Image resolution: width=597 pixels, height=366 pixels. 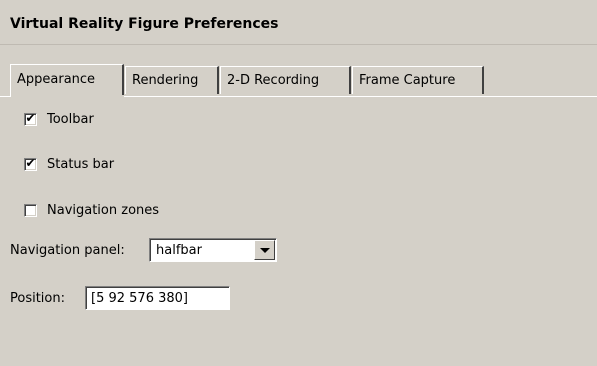 I want to click on toolbar-label: Toolbar, so click(x=70, y=119).